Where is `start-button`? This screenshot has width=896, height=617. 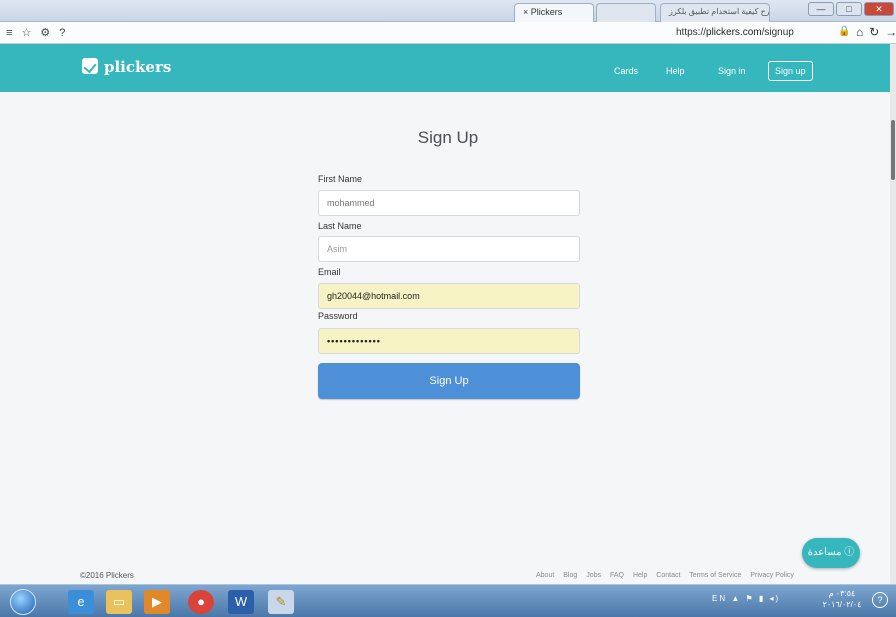
start-button is located at coordinates (23, 602).